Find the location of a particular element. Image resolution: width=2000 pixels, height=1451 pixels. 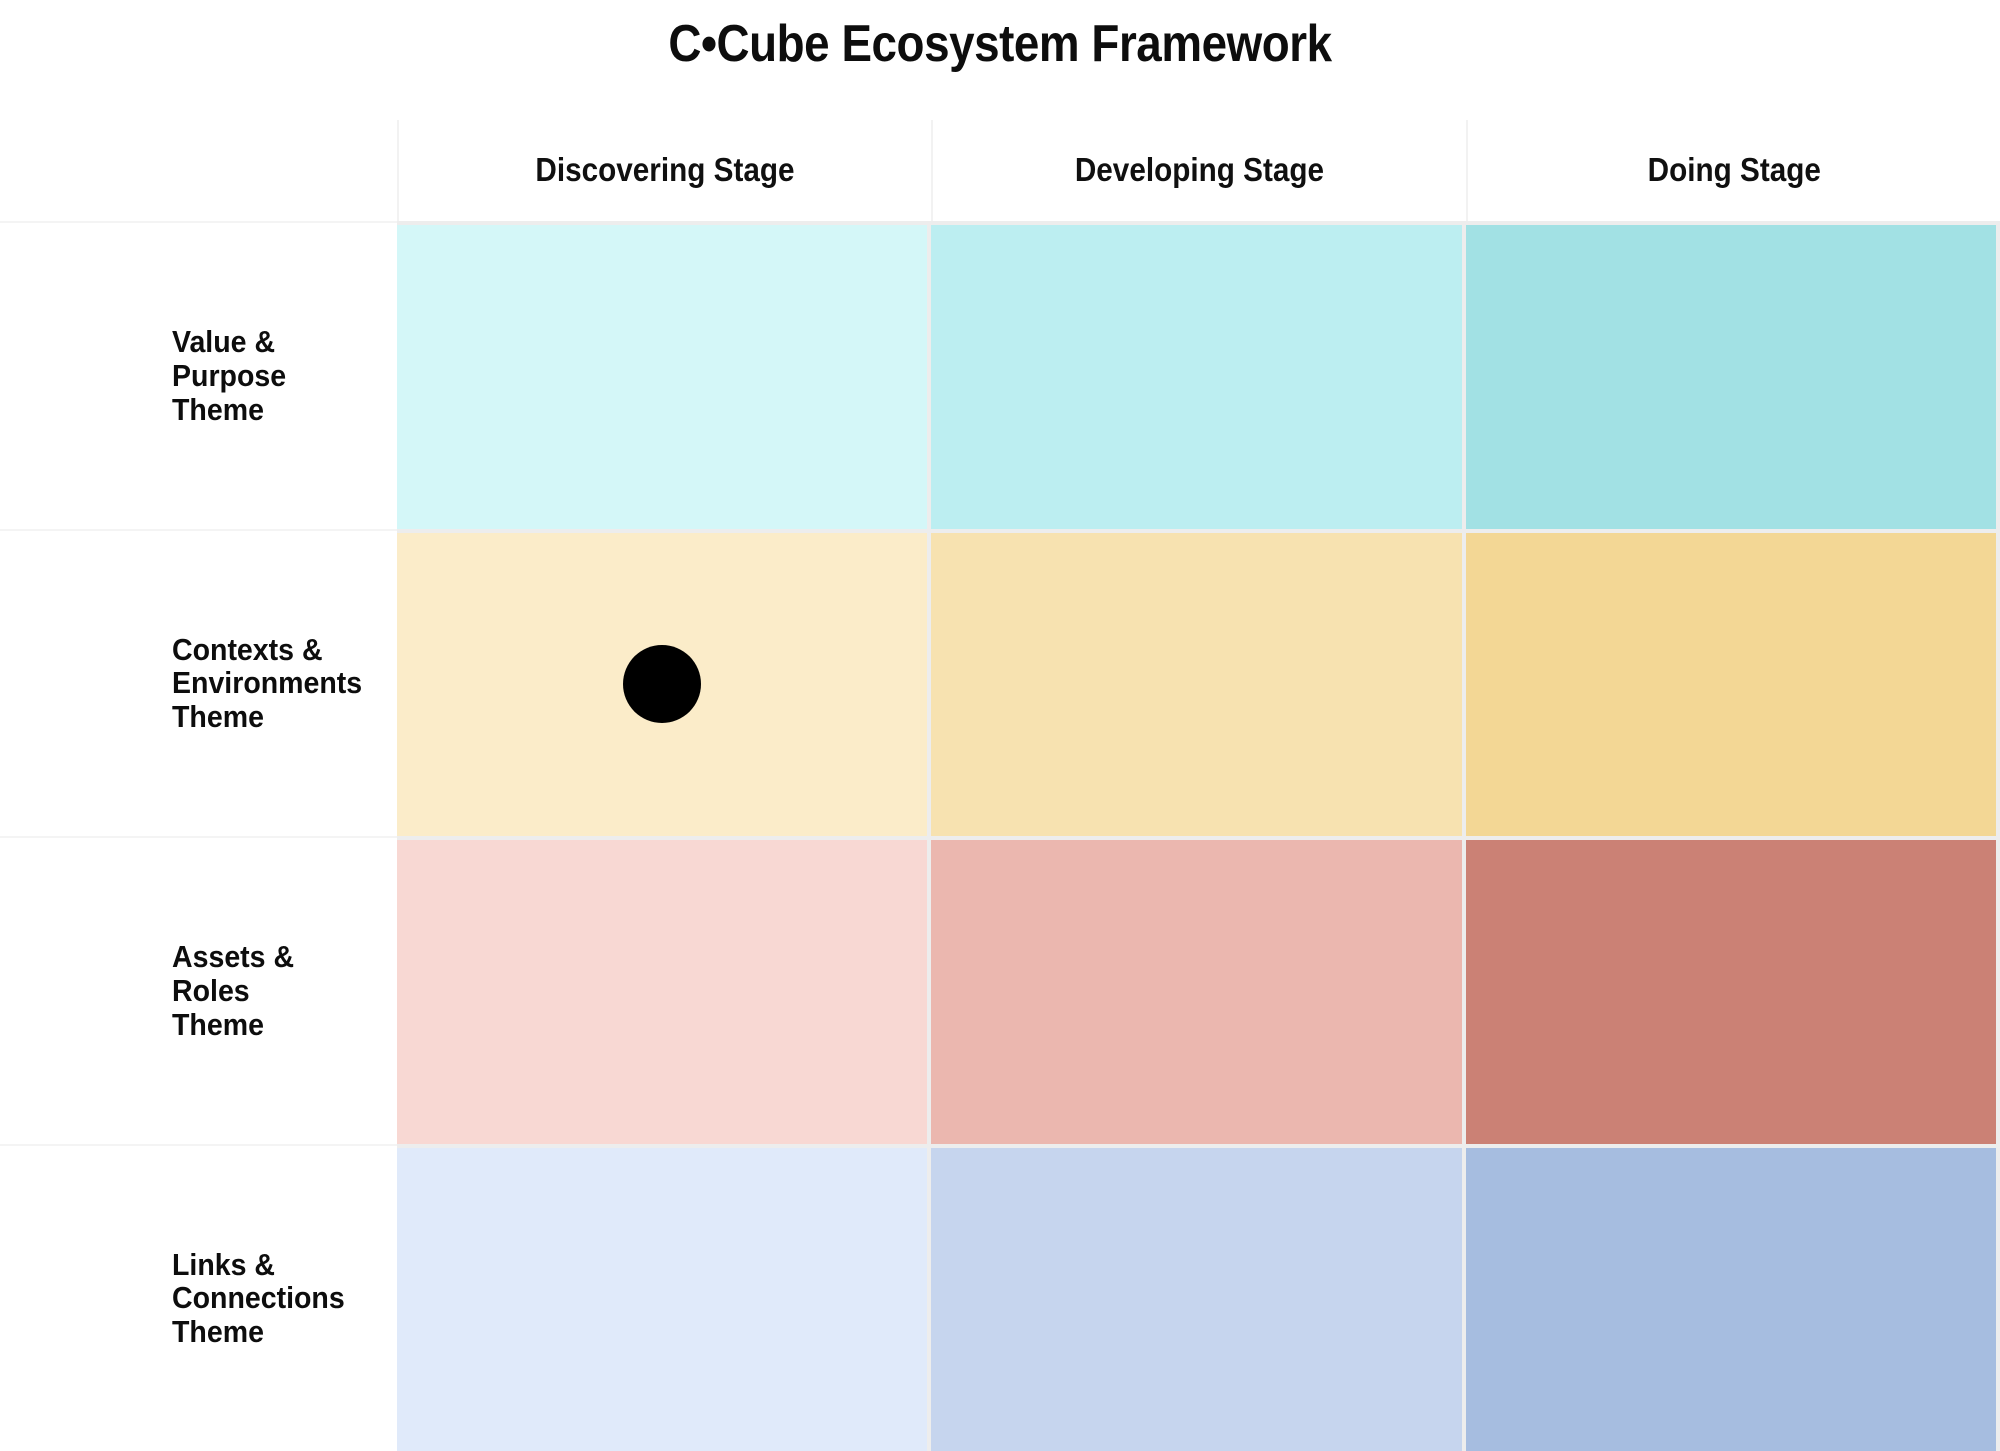

marker-dot-icon is located at coordinates (662, 684).